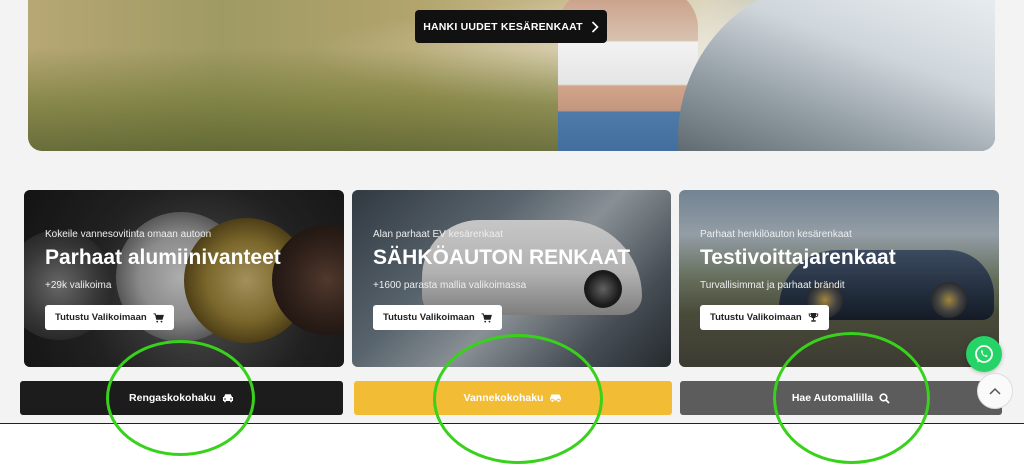 The image size is (1024, 474). I want to click on whatsapp-chat-button, so click(984, 354).